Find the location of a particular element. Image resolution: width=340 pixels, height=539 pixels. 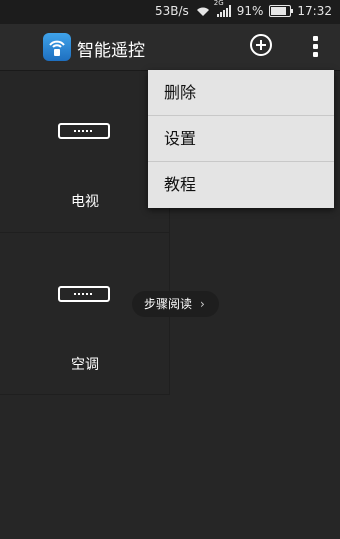

overflow-menu: 删除 设置 教程 is located at coordinates (241, 139).